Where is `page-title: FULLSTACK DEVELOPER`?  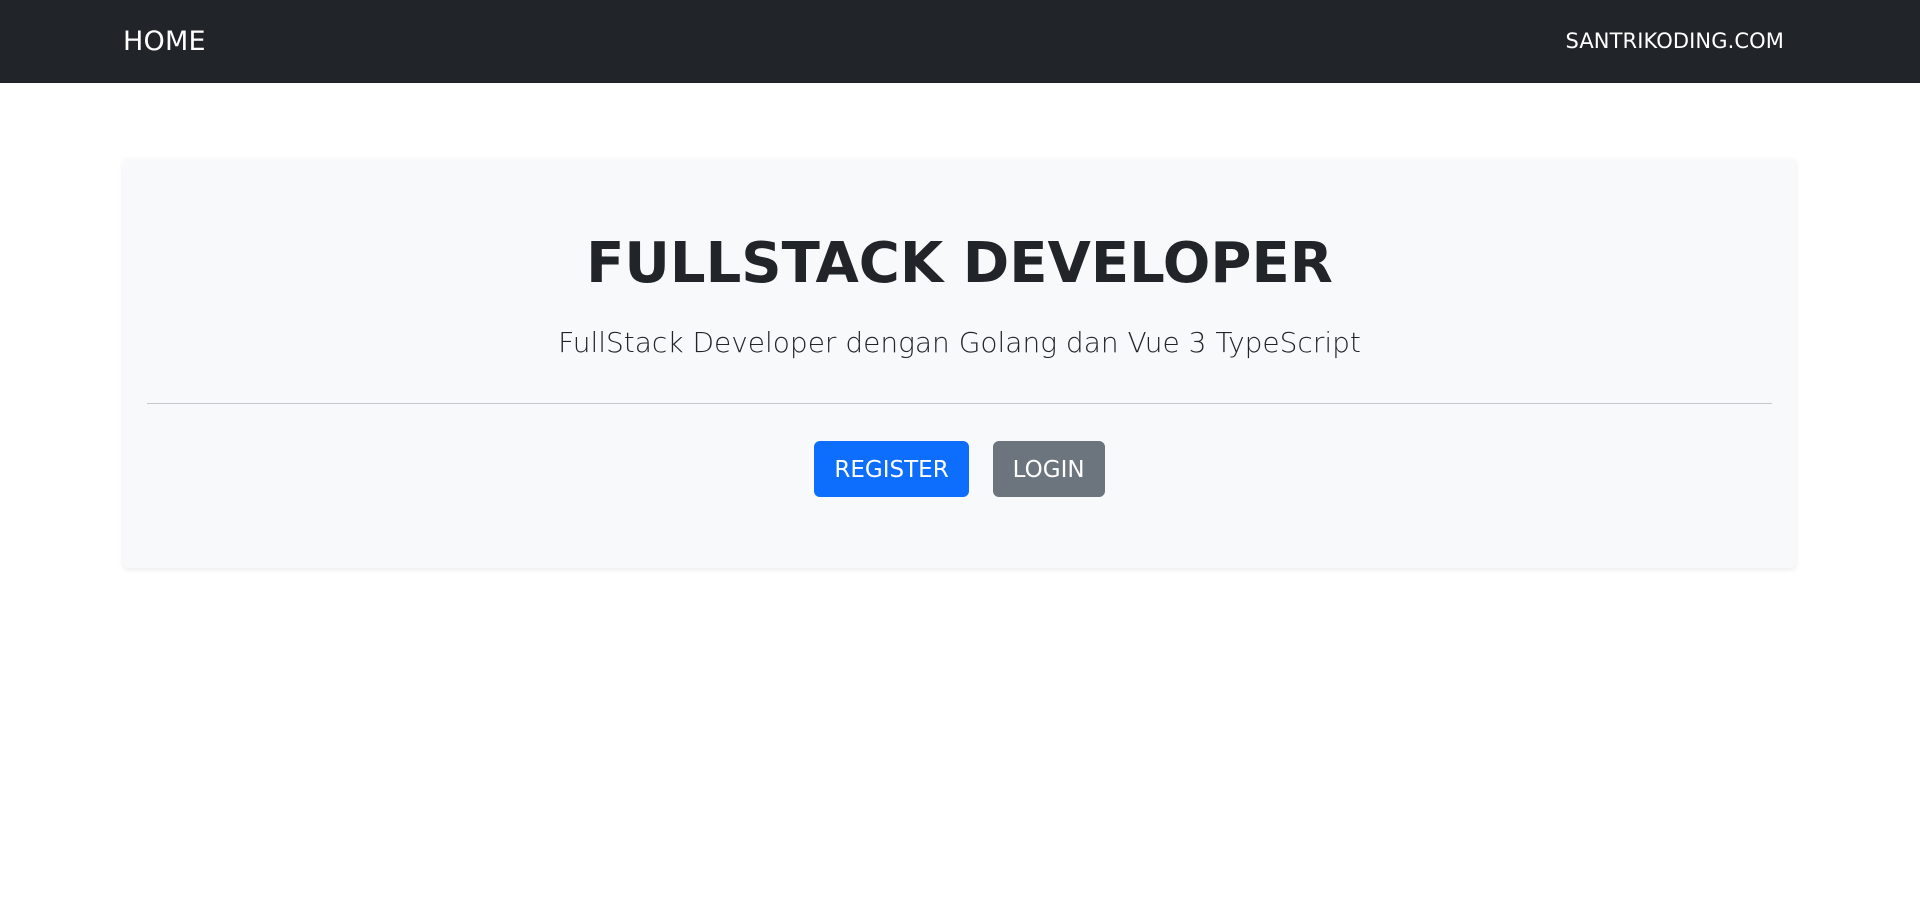
page-title: FULLSTACK DEVELOPER is located at coordinates (959, 263).